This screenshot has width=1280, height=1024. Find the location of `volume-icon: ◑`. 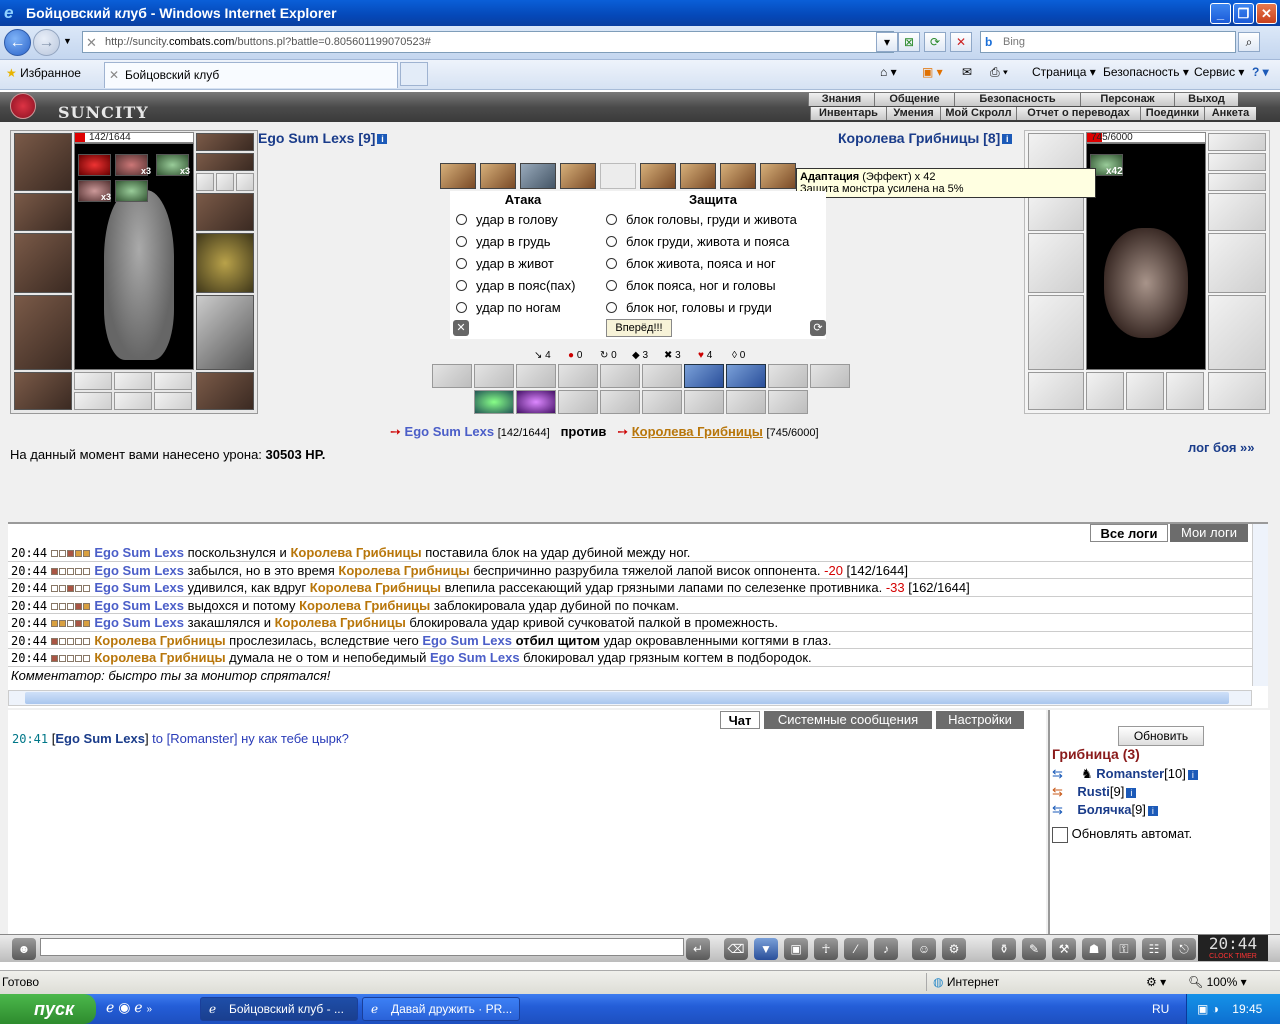

volume-icon: ◑ is located at coordinates (1215, 1009).